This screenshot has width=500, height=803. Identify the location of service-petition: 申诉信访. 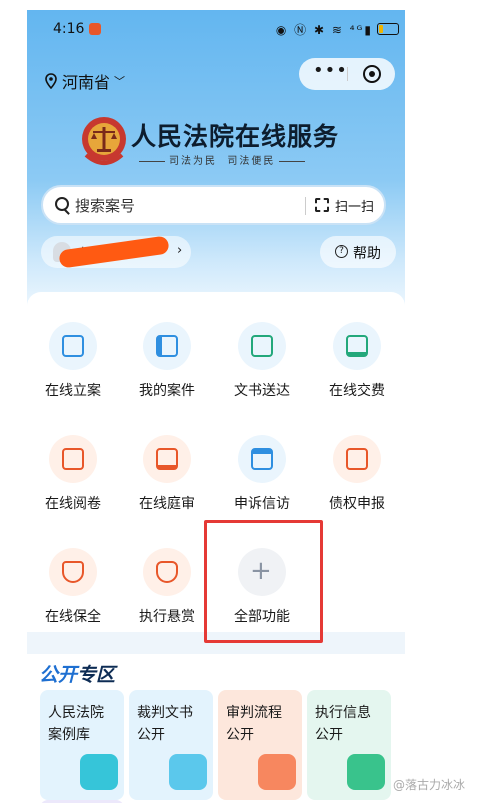
(262, 474).